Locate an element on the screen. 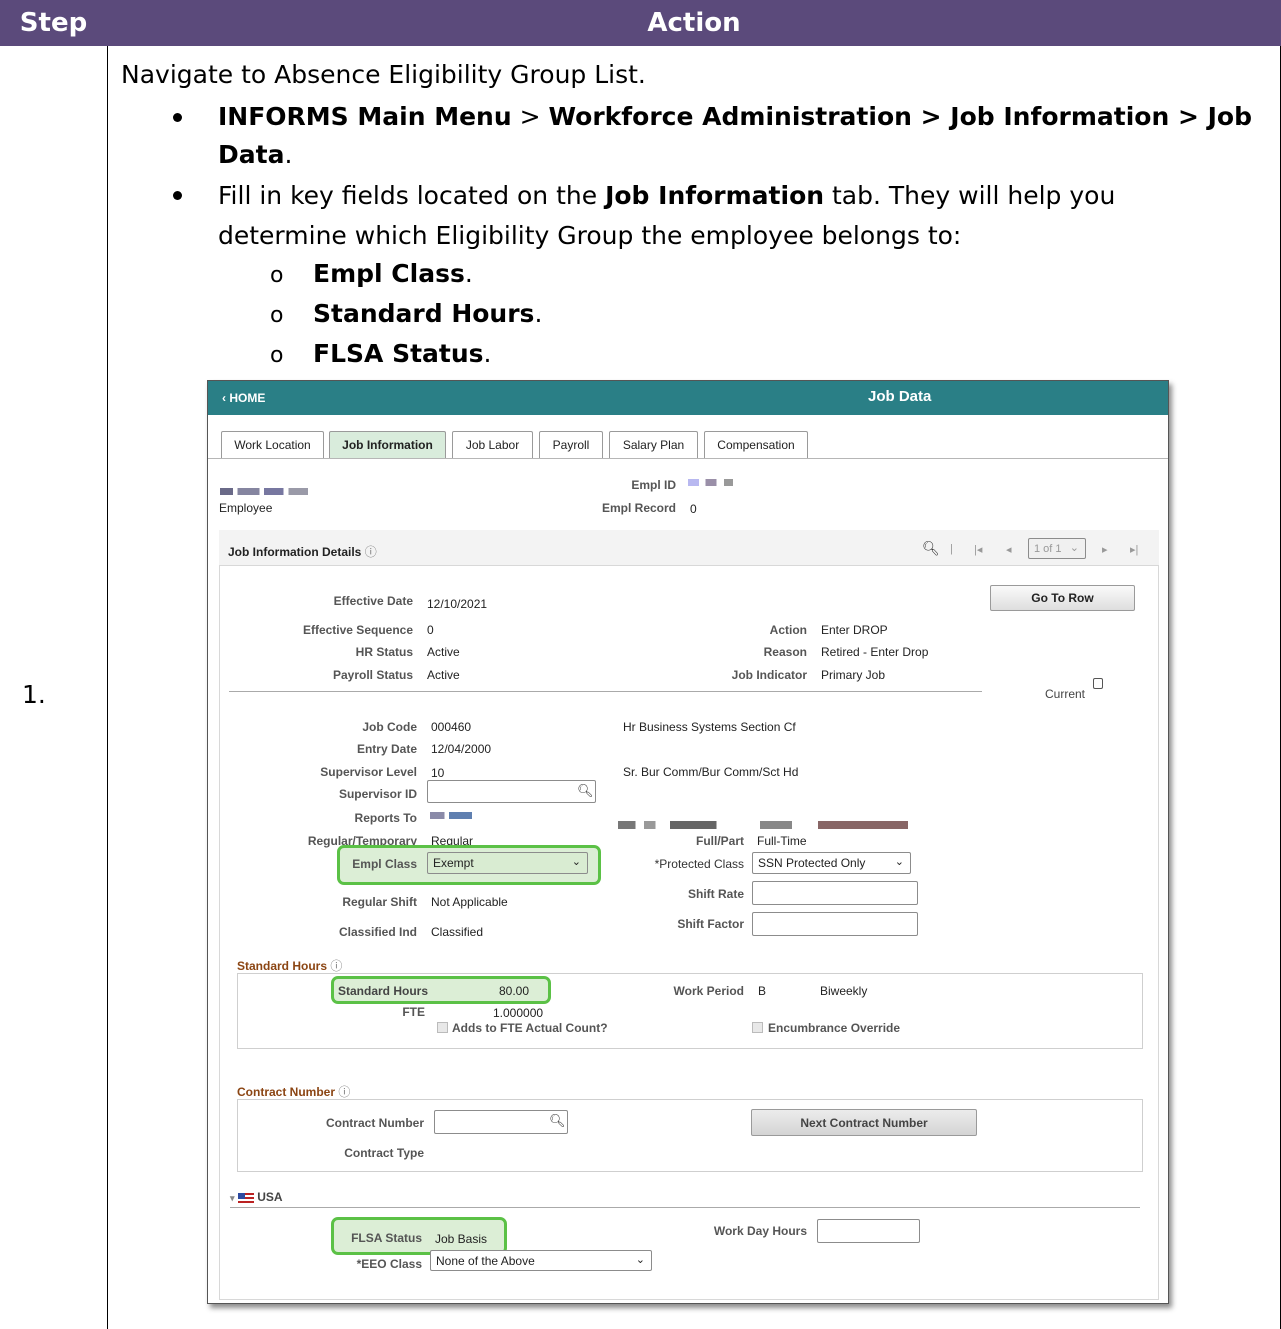 This screenshot has width=1281, height=1329. usa-heading: USA is located at coordinates (270, 1197).